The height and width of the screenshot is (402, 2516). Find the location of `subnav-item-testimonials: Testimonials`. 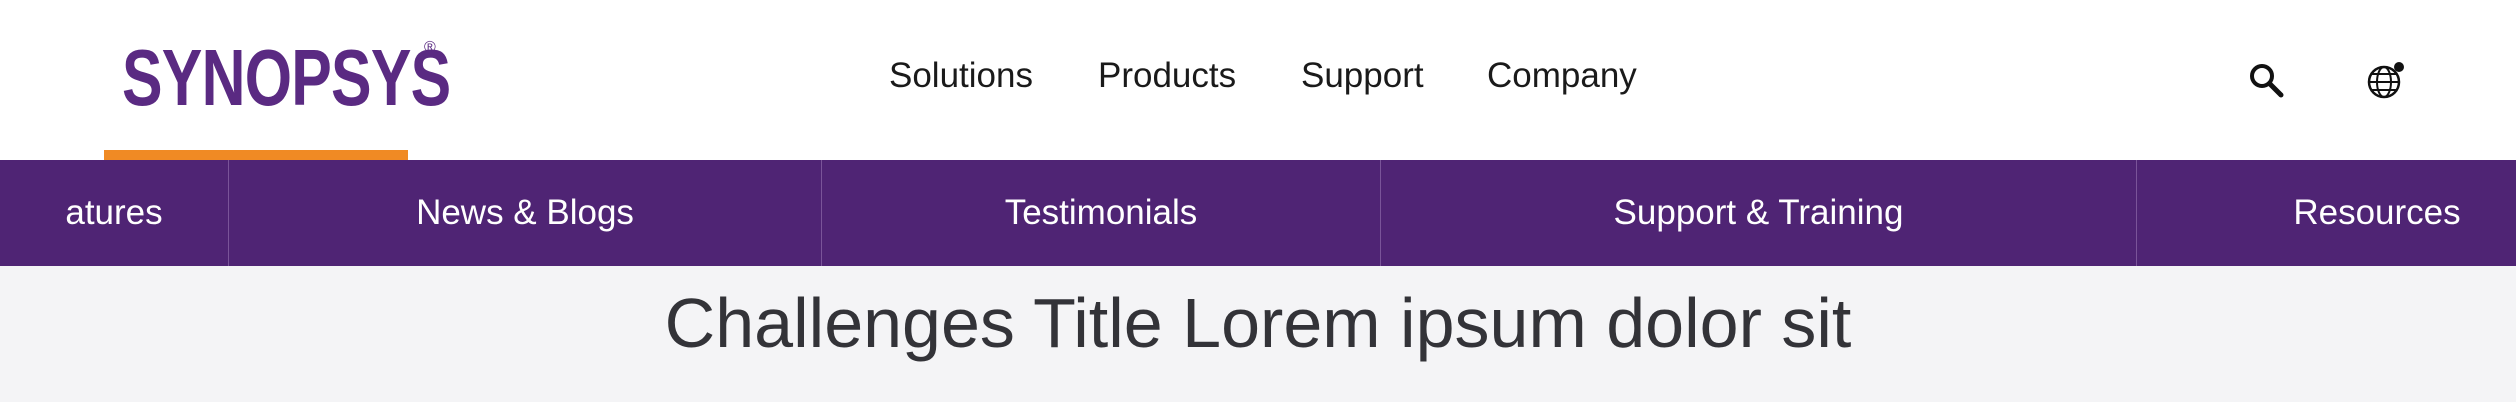

subnav-item-testimonials: Testimonials is located at coordinates (1101, 213).